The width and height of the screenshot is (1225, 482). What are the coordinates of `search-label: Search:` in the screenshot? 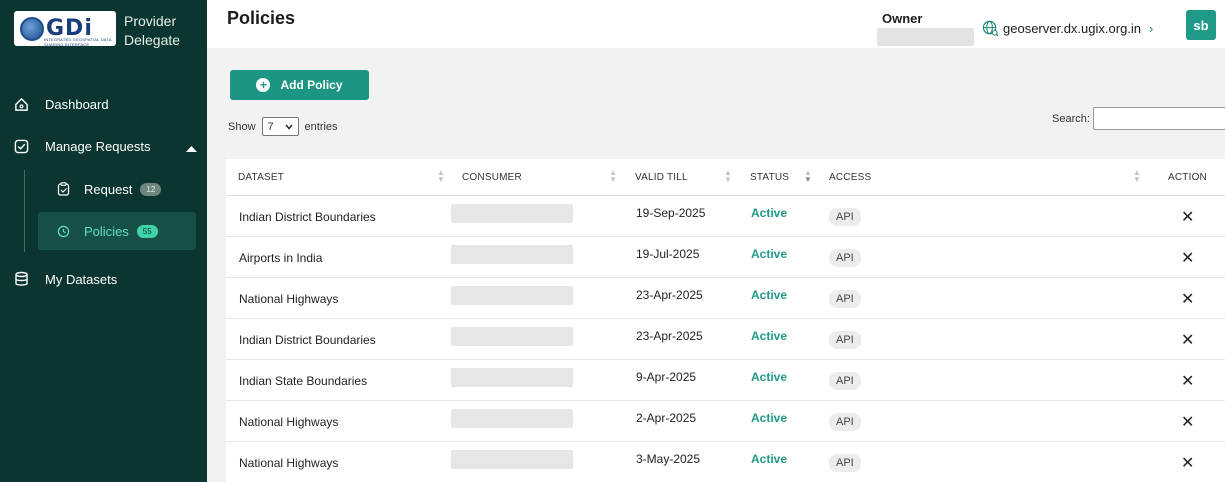 It's located at (1071, 118).